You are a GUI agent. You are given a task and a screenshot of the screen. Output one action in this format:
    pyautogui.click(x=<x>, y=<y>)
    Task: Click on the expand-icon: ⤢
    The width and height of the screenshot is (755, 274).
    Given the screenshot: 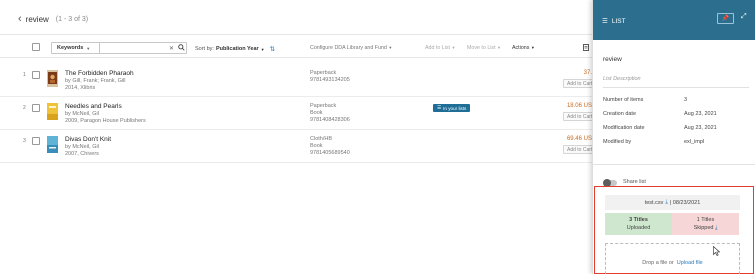 What is the action you would take?
    pyautogui.click(x=744, y=17)
    